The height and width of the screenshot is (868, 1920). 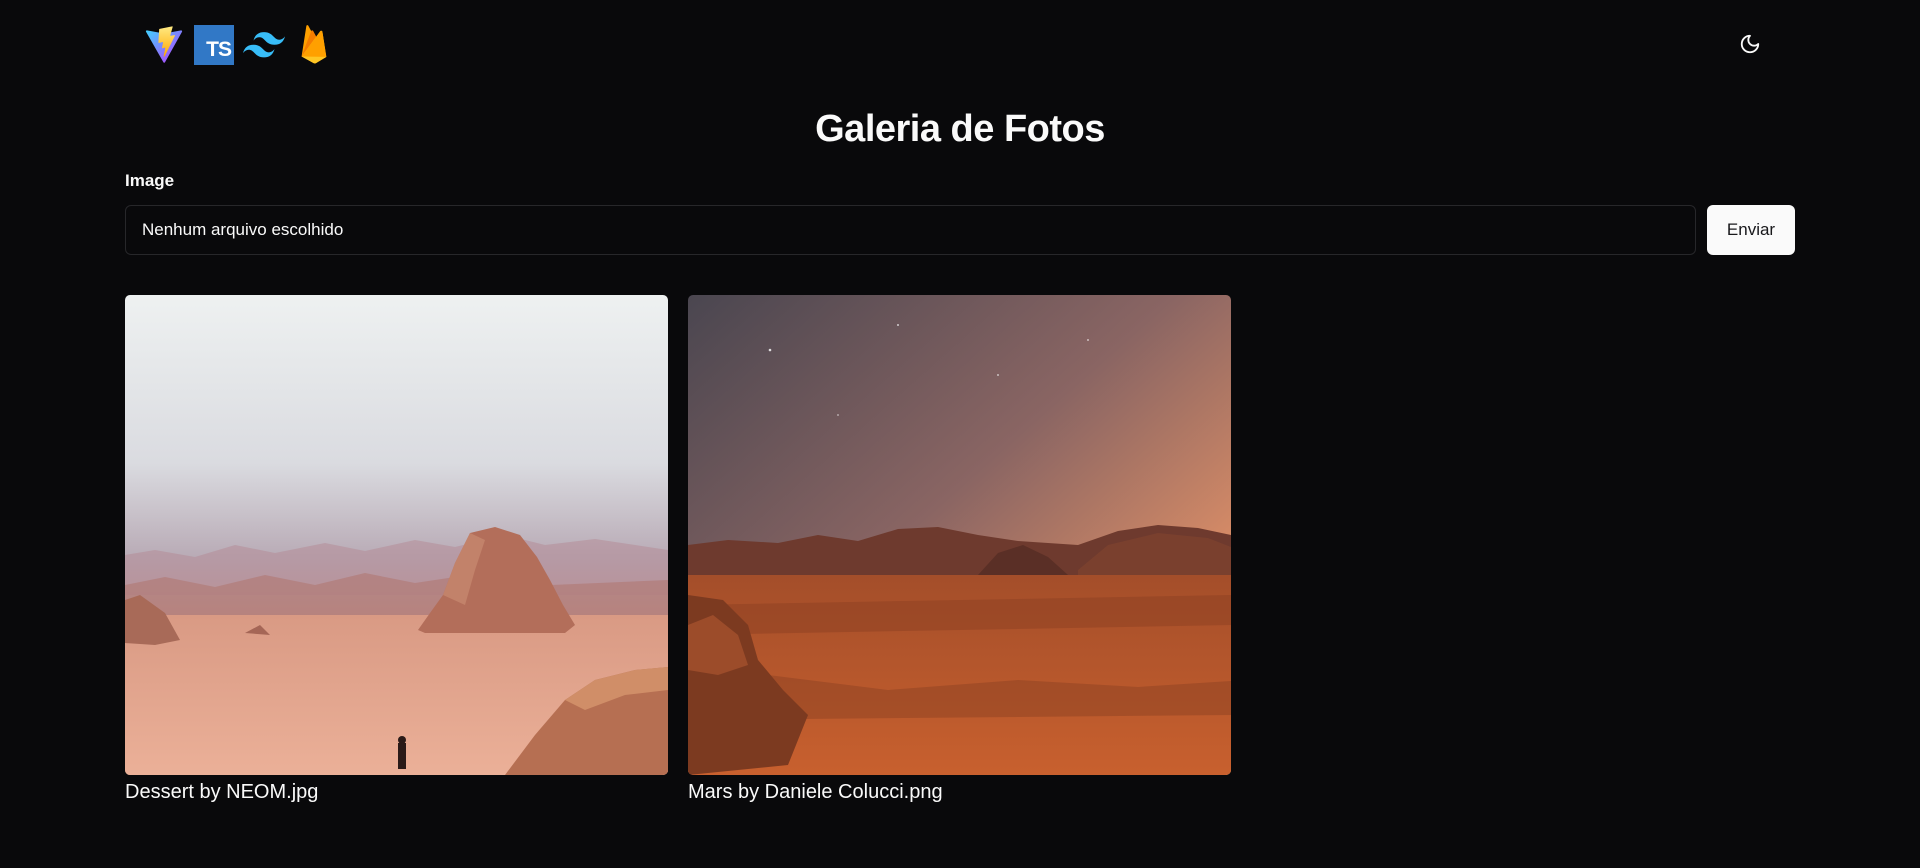 I want to click on top-navbar: TS, so click(x=960, y=45).